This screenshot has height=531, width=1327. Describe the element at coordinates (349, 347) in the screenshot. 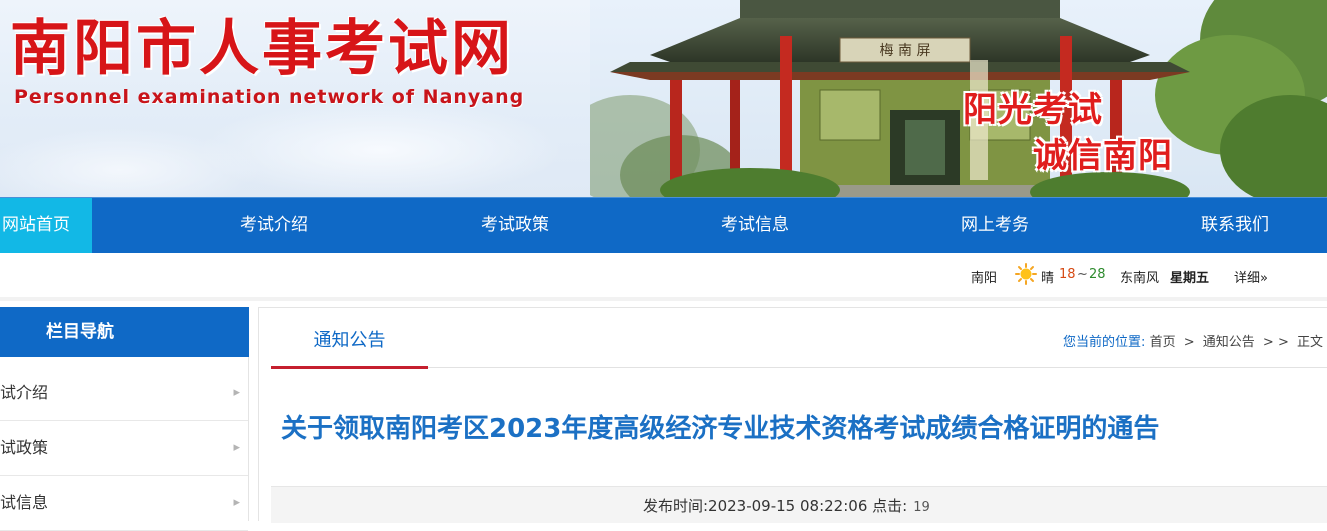

I see `tab-notices: 通知公告` at that location.